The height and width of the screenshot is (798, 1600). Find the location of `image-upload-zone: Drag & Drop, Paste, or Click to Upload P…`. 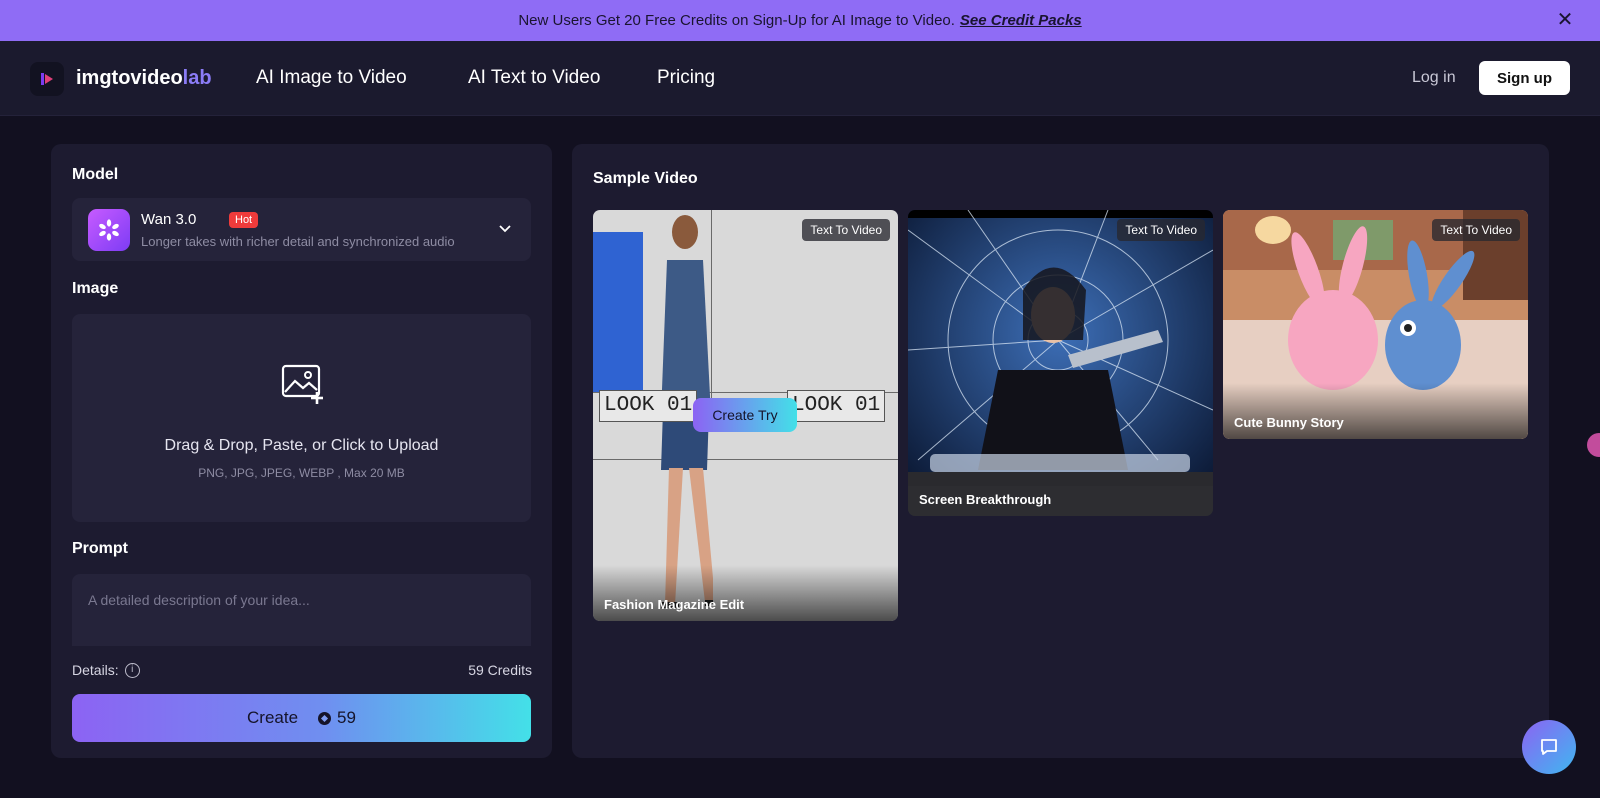

image-upload-zone: Drag & Drop, Paste, or Click to Upload P… is located at coordinates (301, 418).